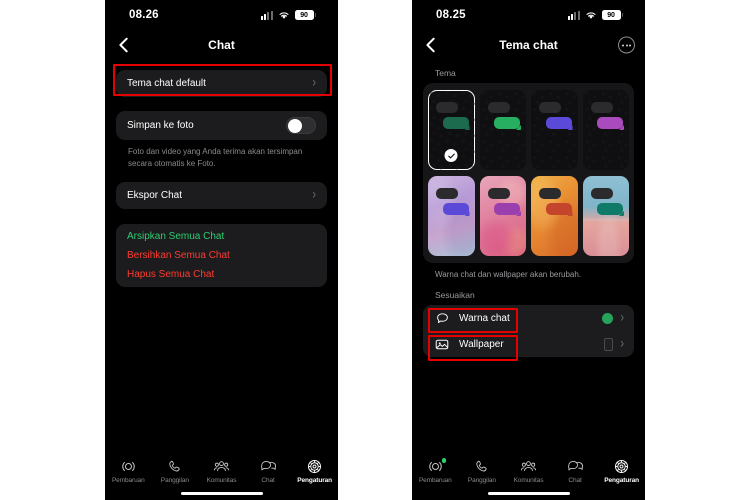 This screenshot has height=500, width=750. I want to click on theme-selected-check-icon, so click(451, 155).